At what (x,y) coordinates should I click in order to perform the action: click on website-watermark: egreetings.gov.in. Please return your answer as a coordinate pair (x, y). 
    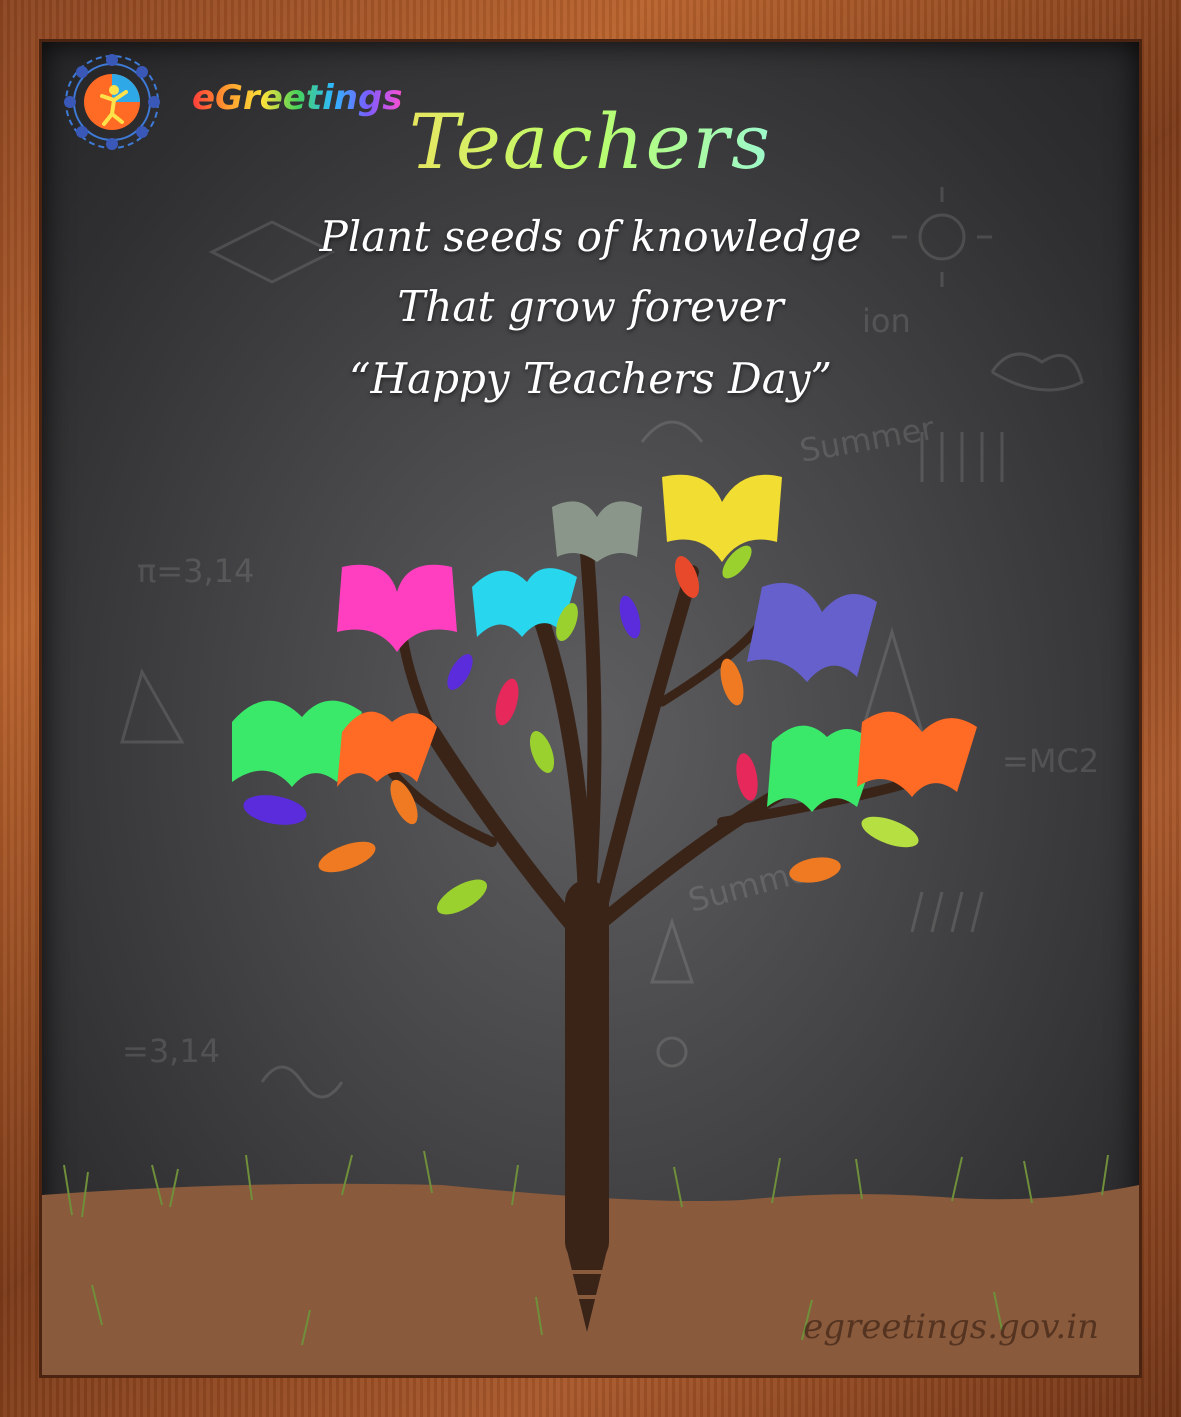
    Looking at the image, I should click on (951, 1327).